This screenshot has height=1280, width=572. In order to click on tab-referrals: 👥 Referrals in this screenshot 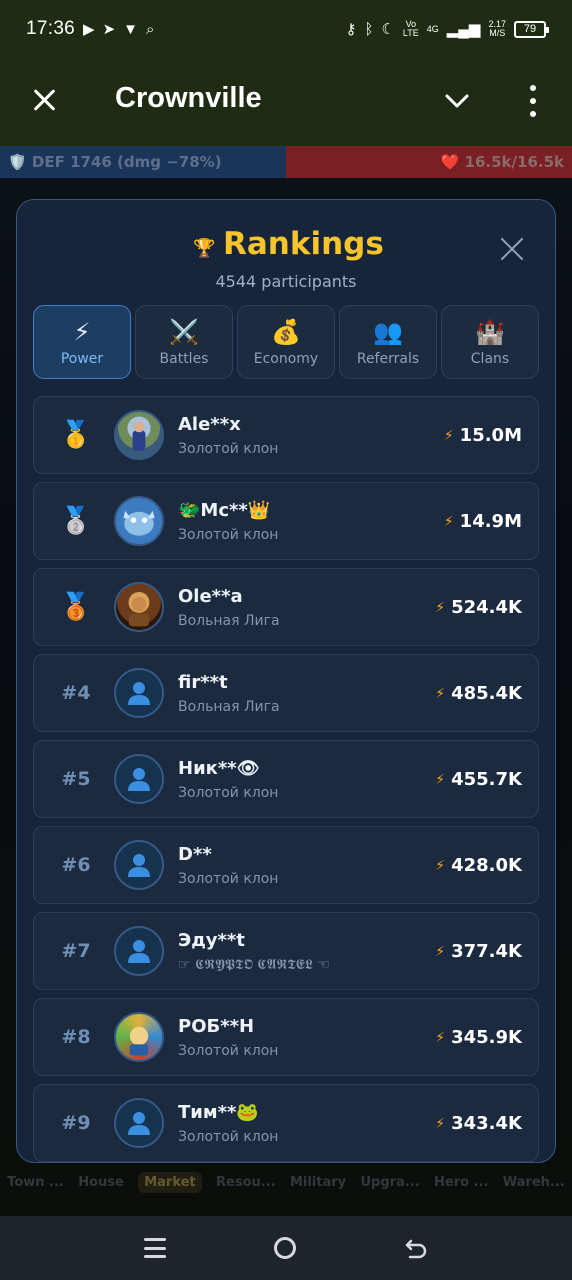, I will do `click(388, 342)`.